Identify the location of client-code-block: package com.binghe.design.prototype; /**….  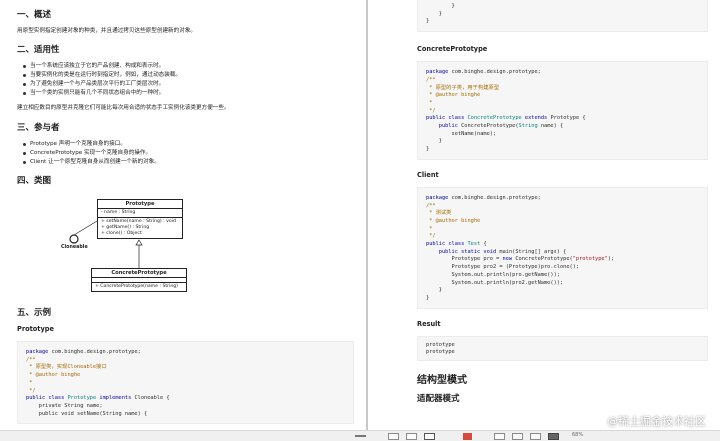
(562, 247).